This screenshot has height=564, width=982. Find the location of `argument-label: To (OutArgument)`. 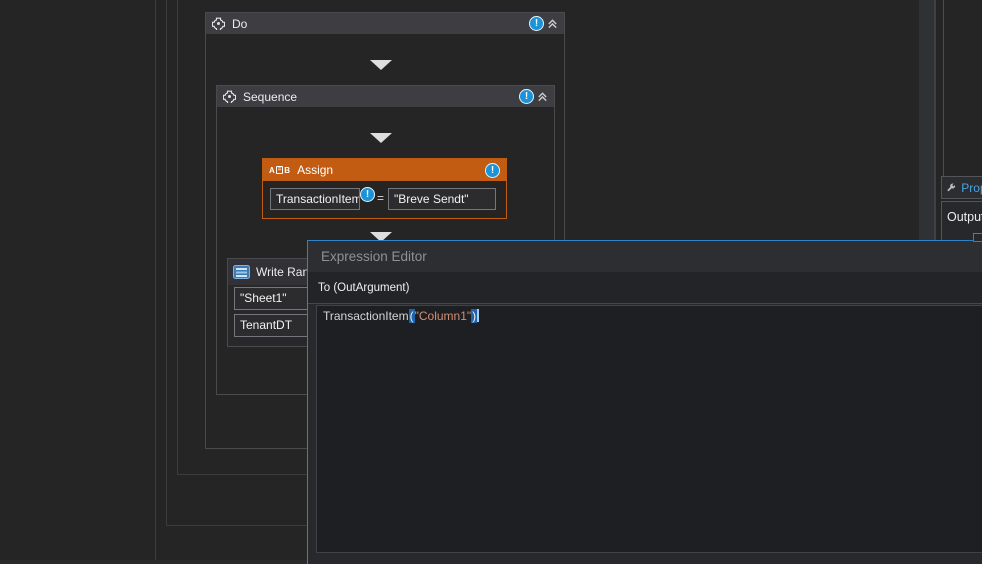

argument-label: To (OutArgument) is located at coordinates (645, 288).